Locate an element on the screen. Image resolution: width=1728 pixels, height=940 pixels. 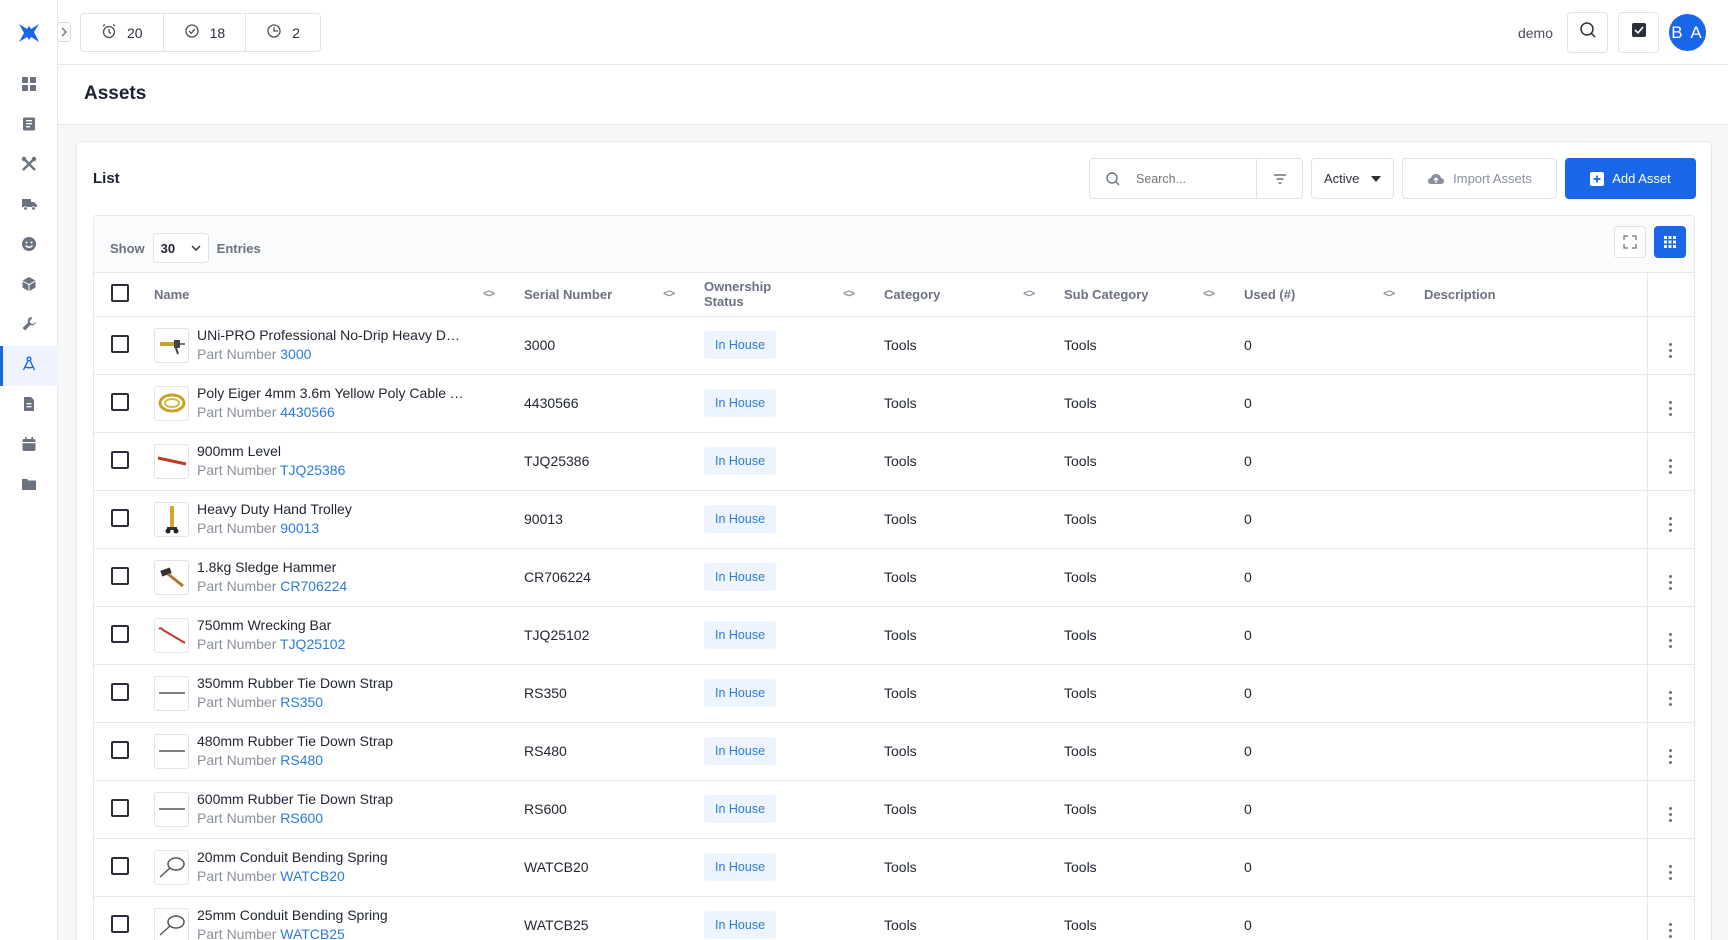
part-number-link: 3000 is located at coordinates (295, 354).